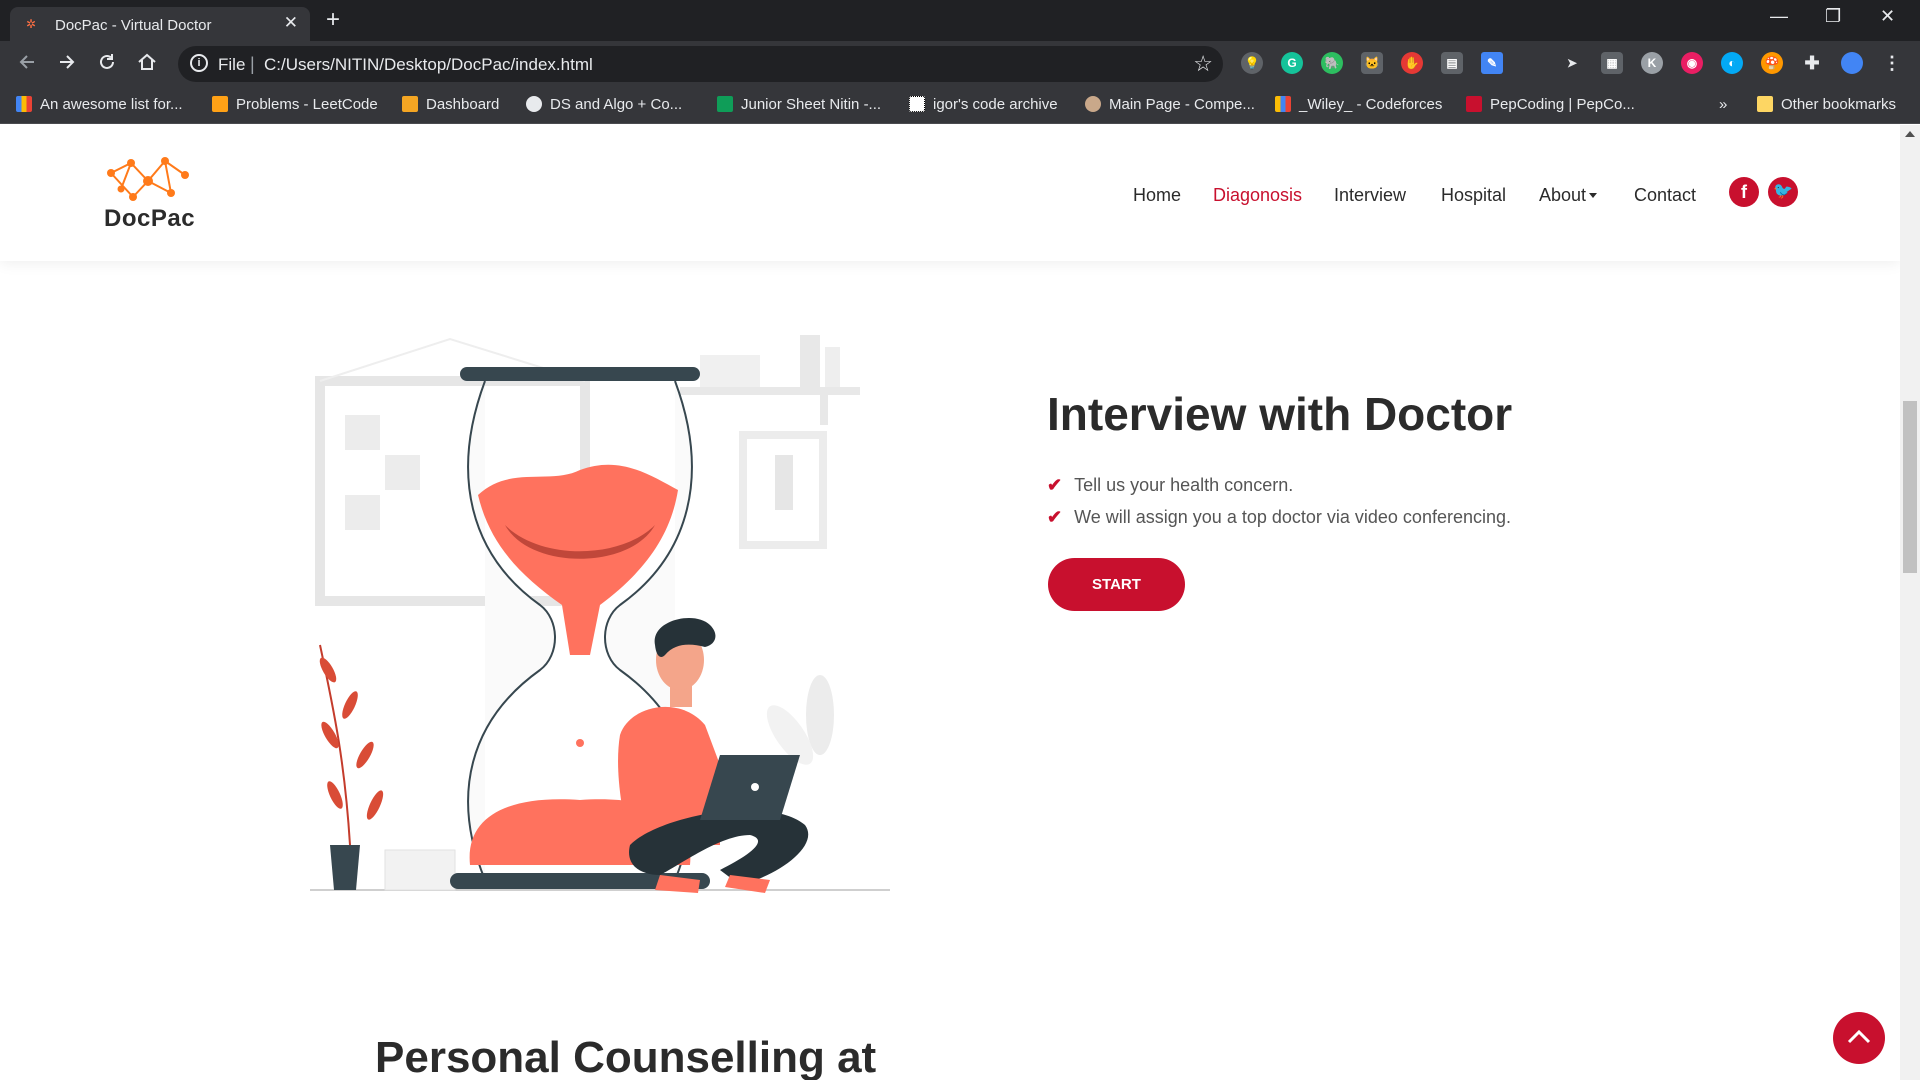  Describe the element at coordinates (1826, 104) in the screenshot. I see `other-bookmarks: Other bookmarks` at that location.